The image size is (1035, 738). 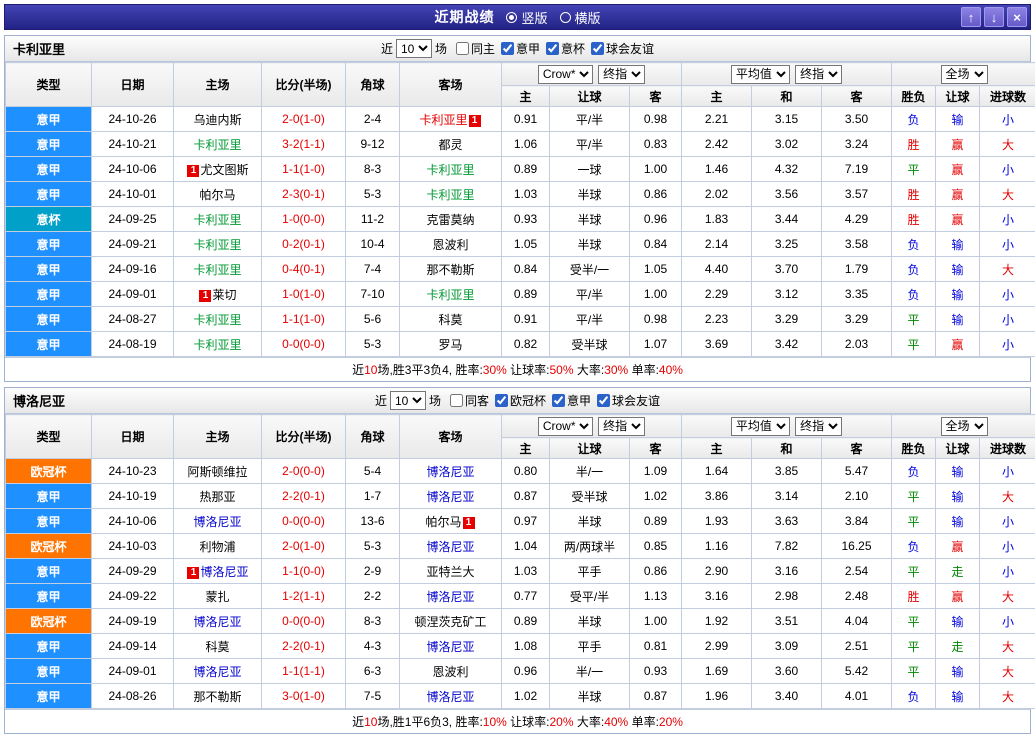 What do you see at coordinates (303, 244) in the screenshot?
I see `score-cell: 0-2(0-1)` at bounding box center [303, 244].